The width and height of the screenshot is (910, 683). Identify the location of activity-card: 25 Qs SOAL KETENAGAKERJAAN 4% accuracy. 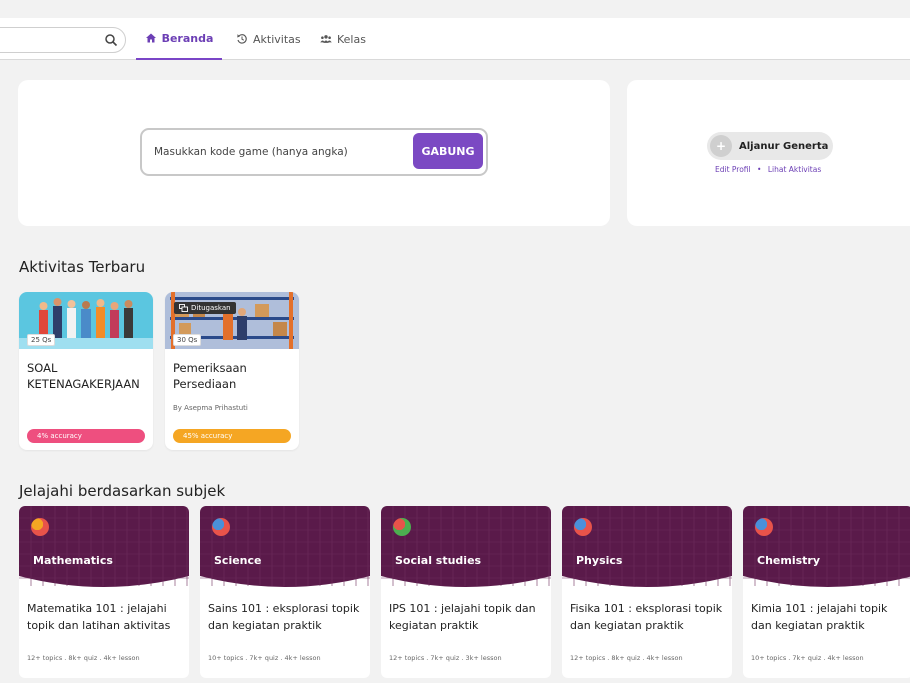
(86, 371).